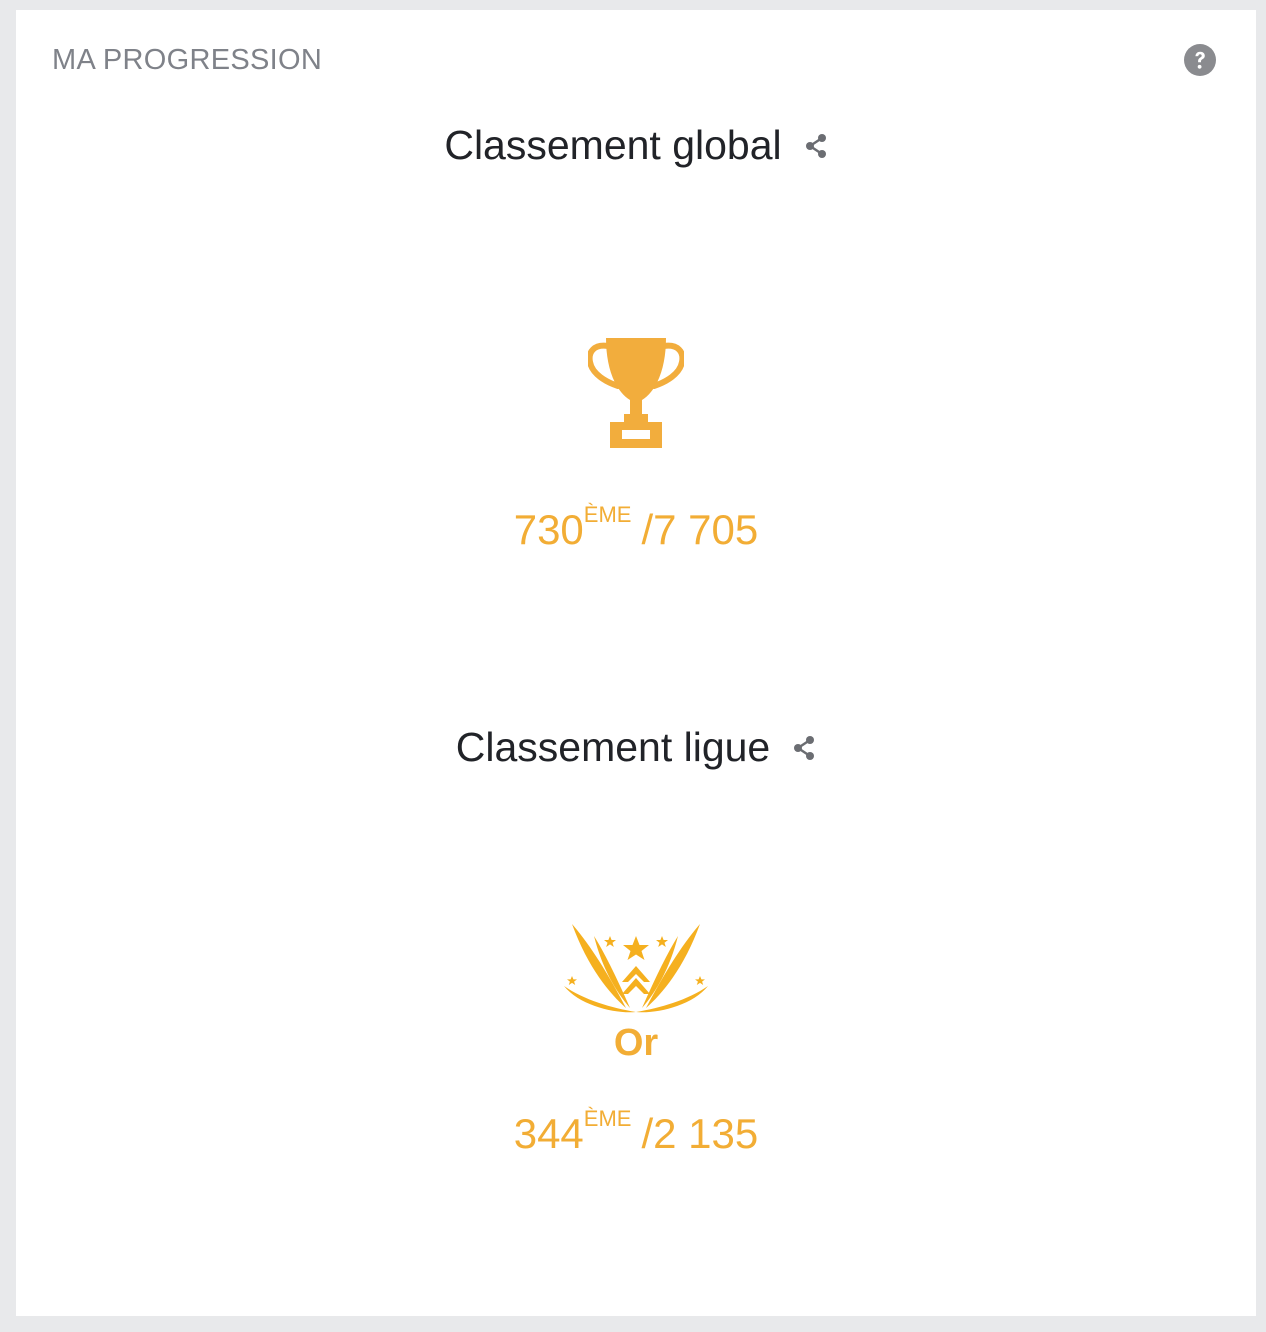 The height and width of the screenshot is (1332, 1266). Describe the element at coordinates (636, 968) in the screenshot. I see `gold-league-emblem-icon` at that location.